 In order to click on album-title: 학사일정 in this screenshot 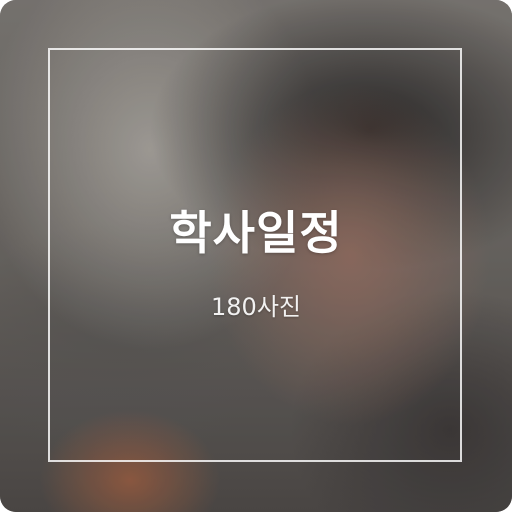, I will do `click(256, 233)`.